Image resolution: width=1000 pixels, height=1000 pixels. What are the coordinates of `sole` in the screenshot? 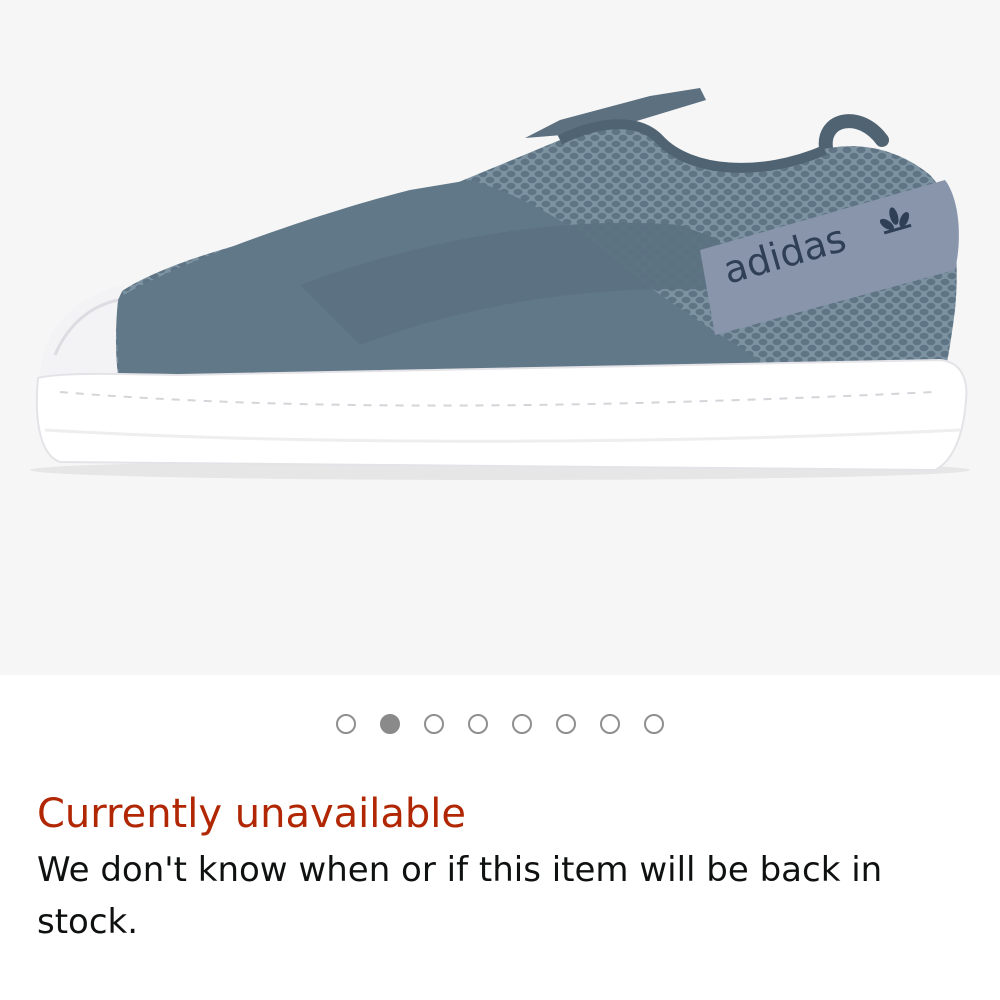 It's located at (501, 415).